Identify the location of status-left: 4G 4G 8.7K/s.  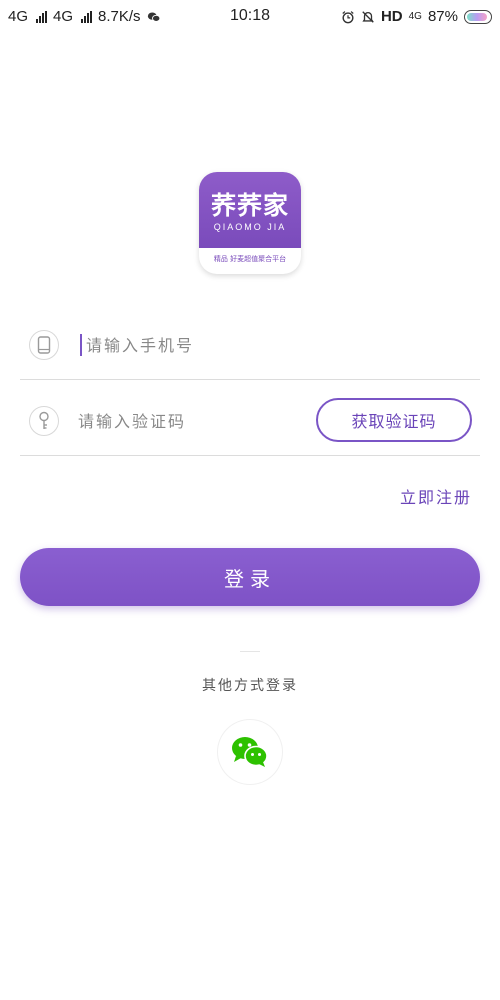
(84, 16).